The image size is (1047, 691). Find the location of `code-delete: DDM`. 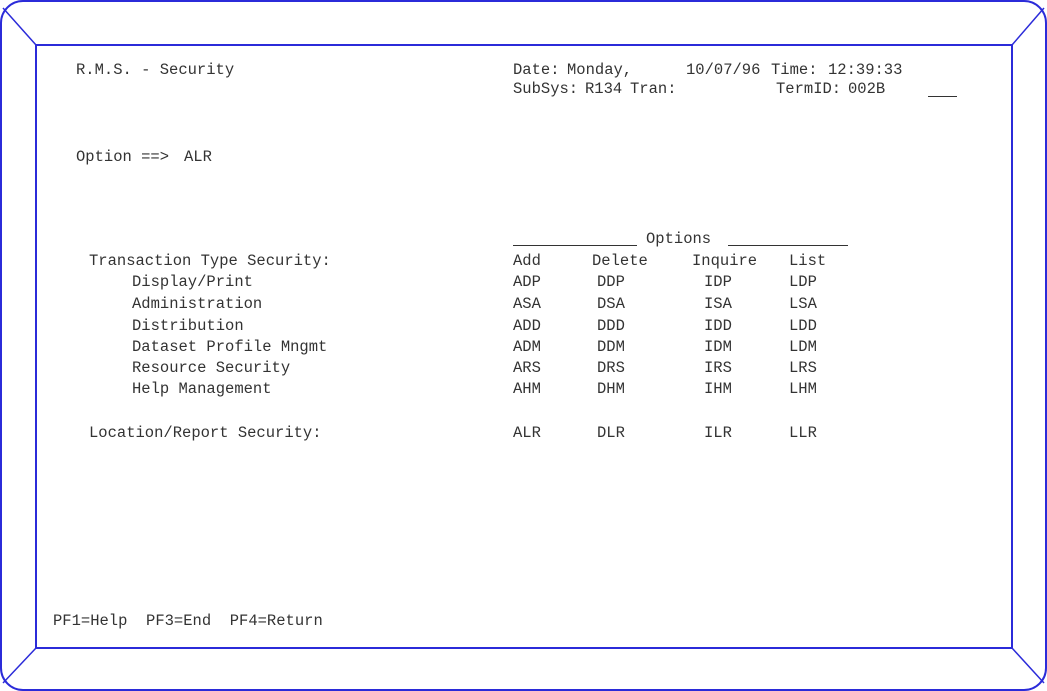

code-delete: DDM is located at coordinates (611, 347).